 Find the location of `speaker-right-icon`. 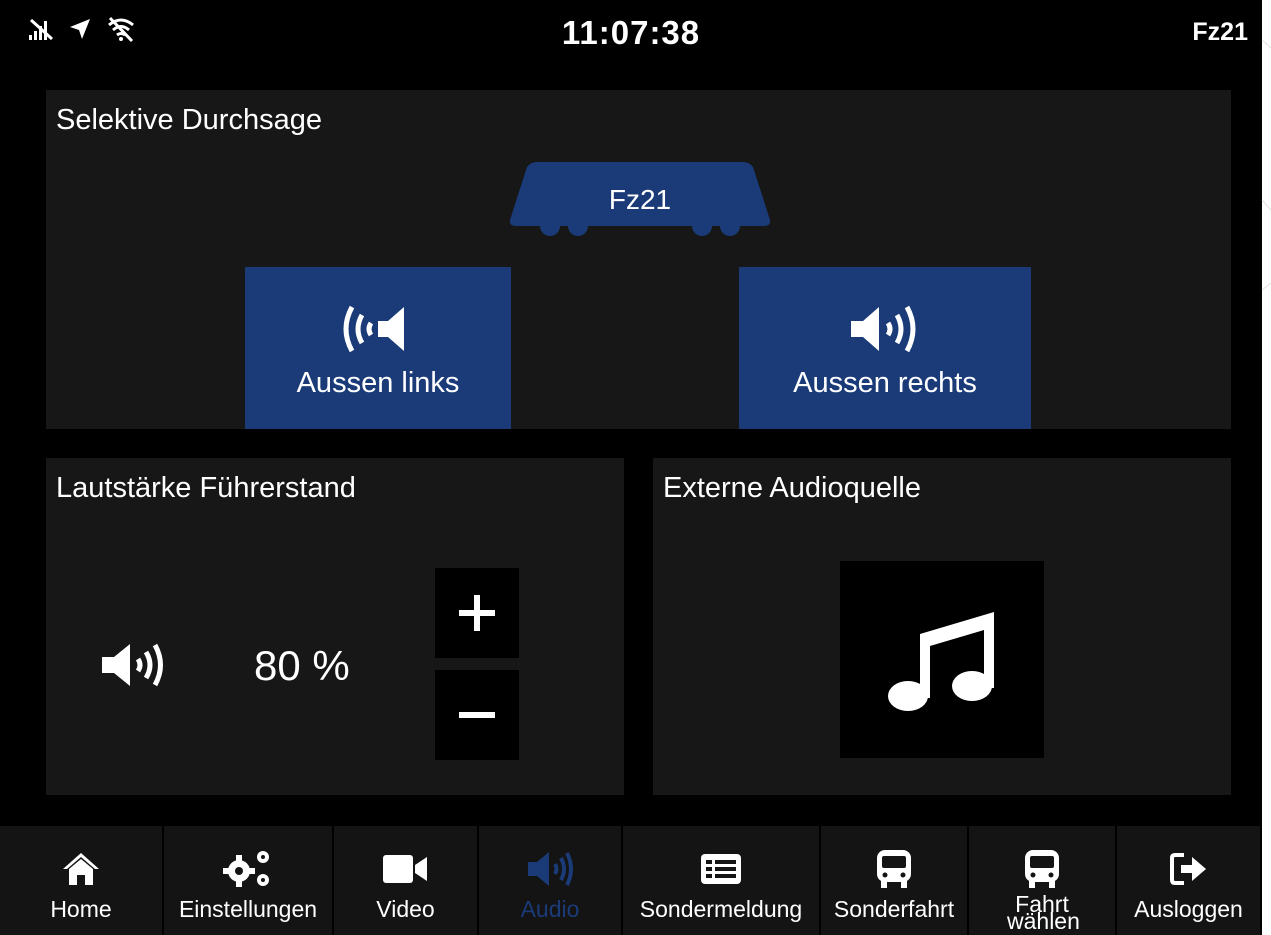

speaker-right-icon is located at coordinates (885, 329).